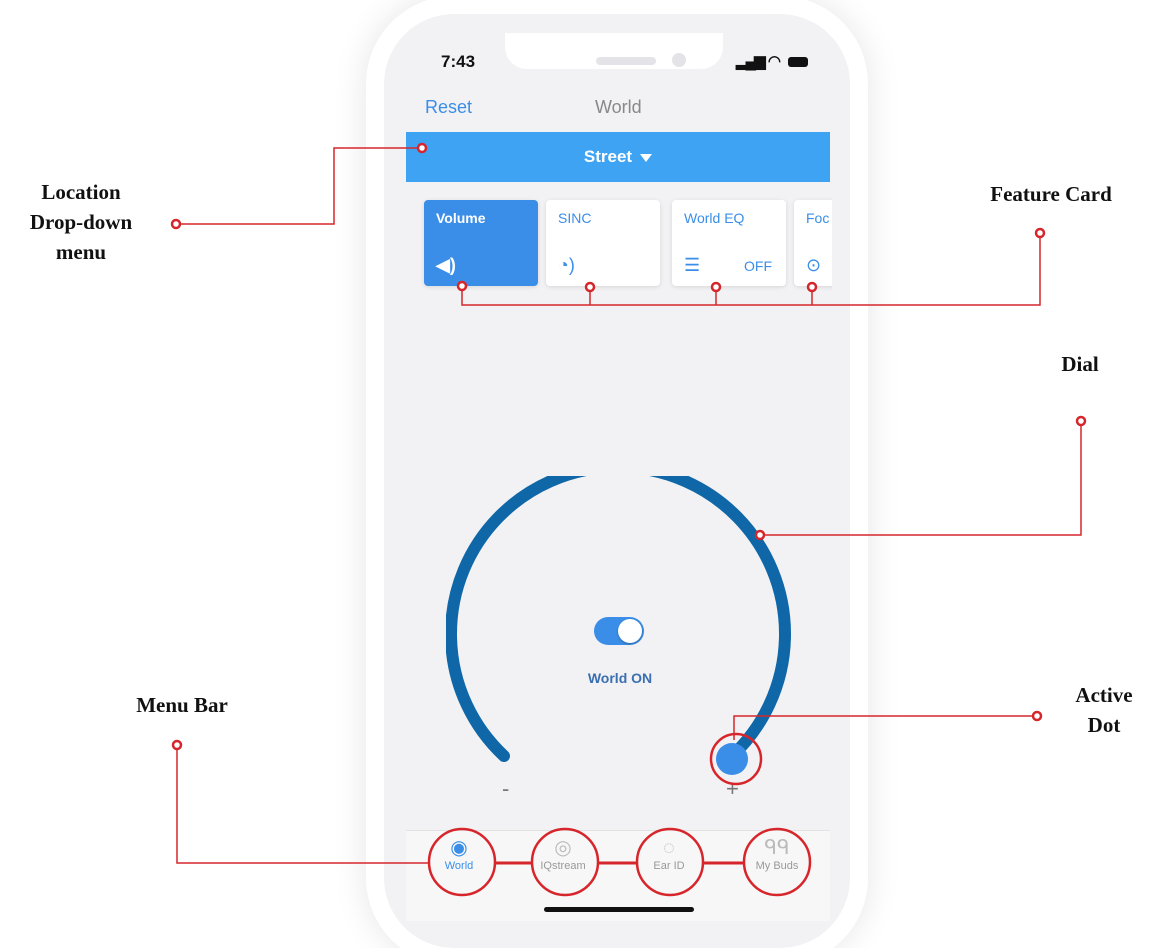 This screenshot has height=948, width=1158. I want to click on location-dropdown: Street, so click(618, 157).